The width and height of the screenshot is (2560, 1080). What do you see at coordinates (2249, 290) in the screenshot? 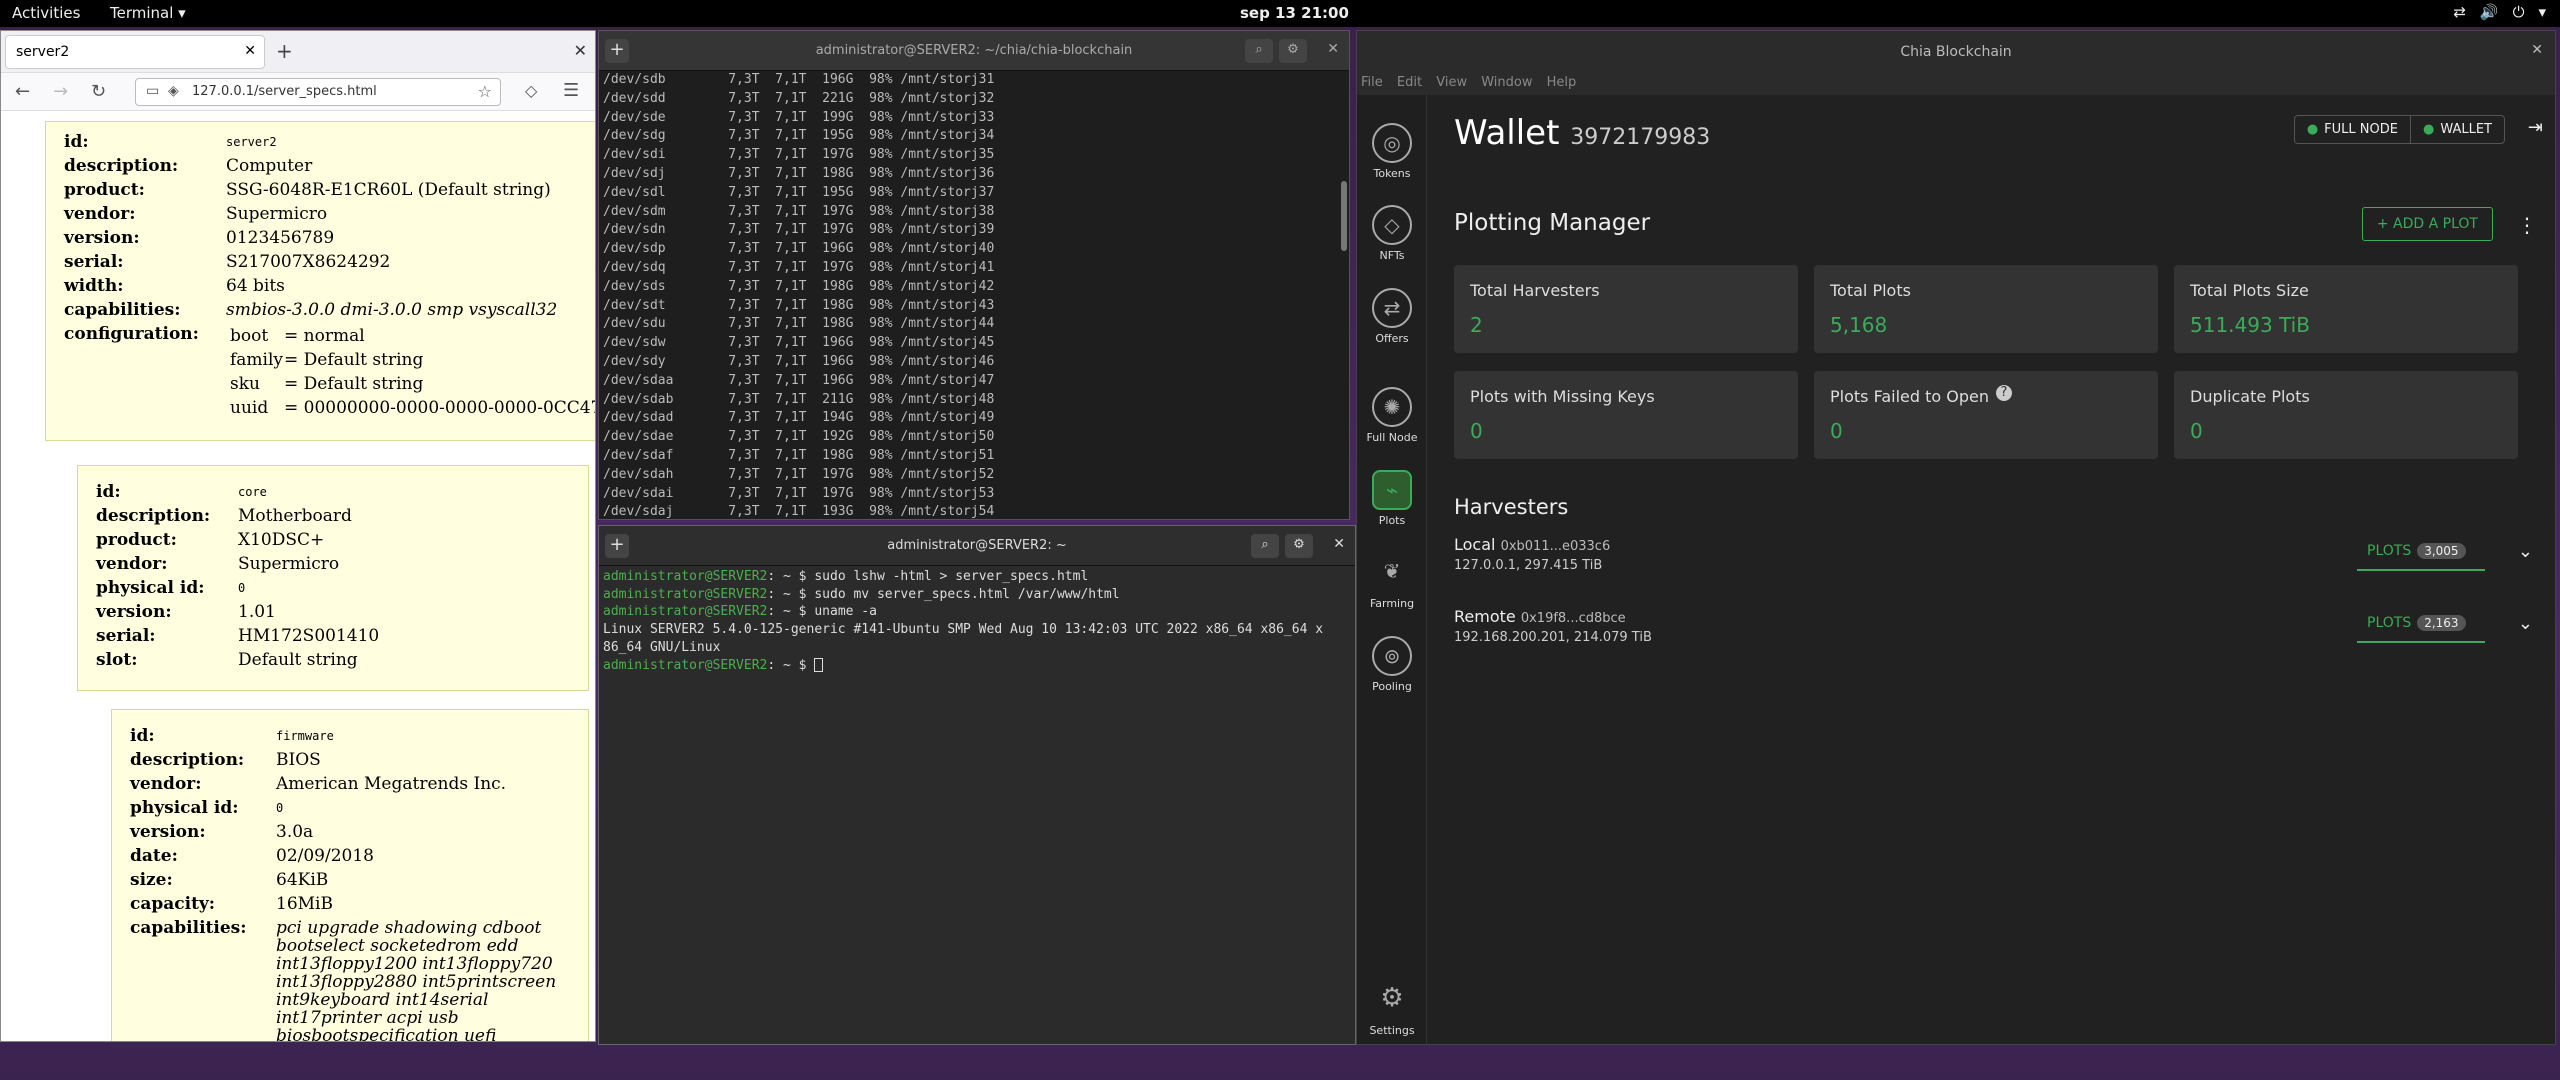
I see `stat-label: Total Plots Size` at bounding box center [2249, 290].